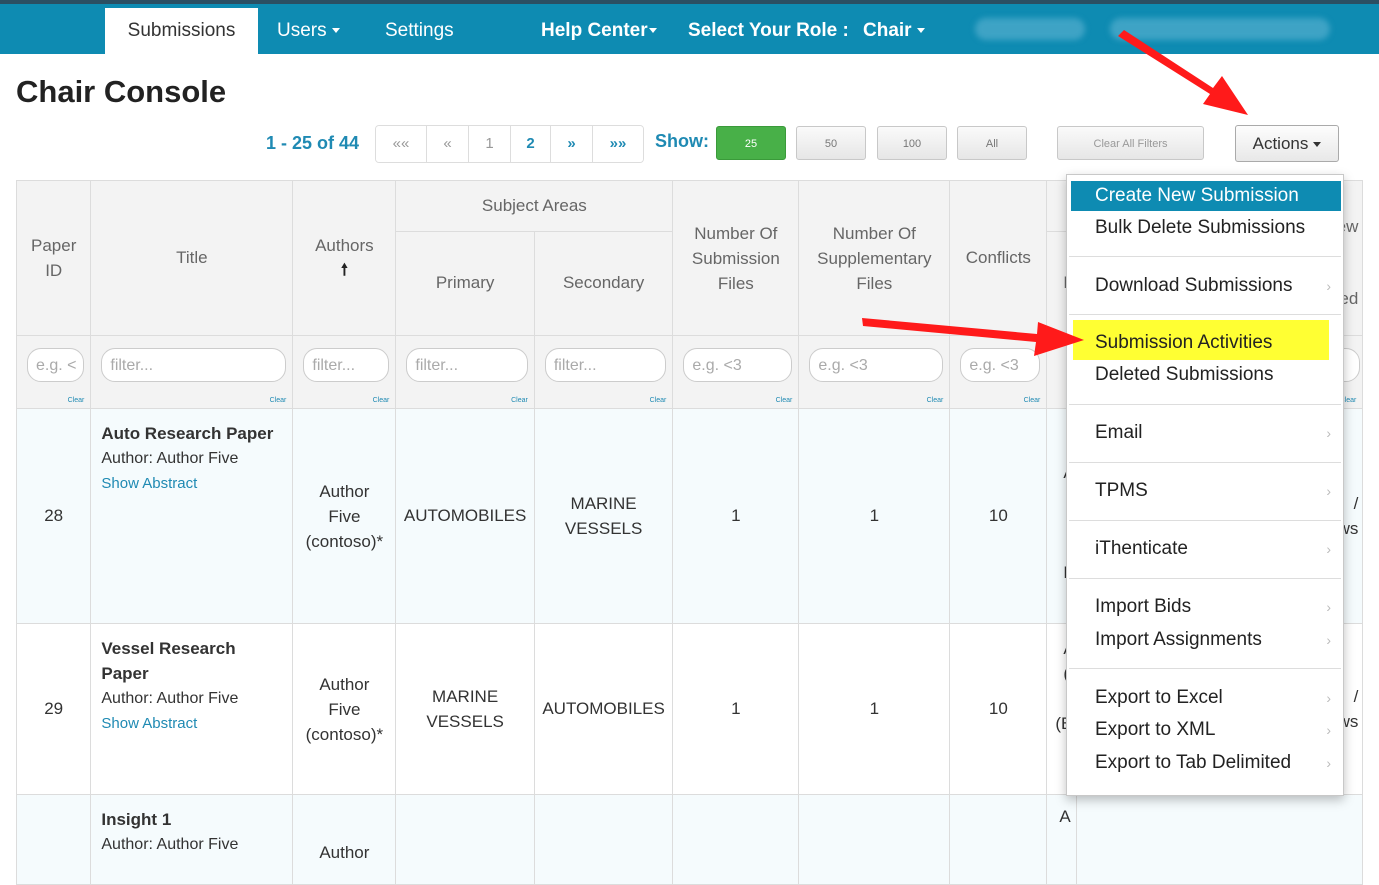 Image resolution: width=1379 pixels, height=885 pixels. I want to click on authors: Author, so click(344, 839).